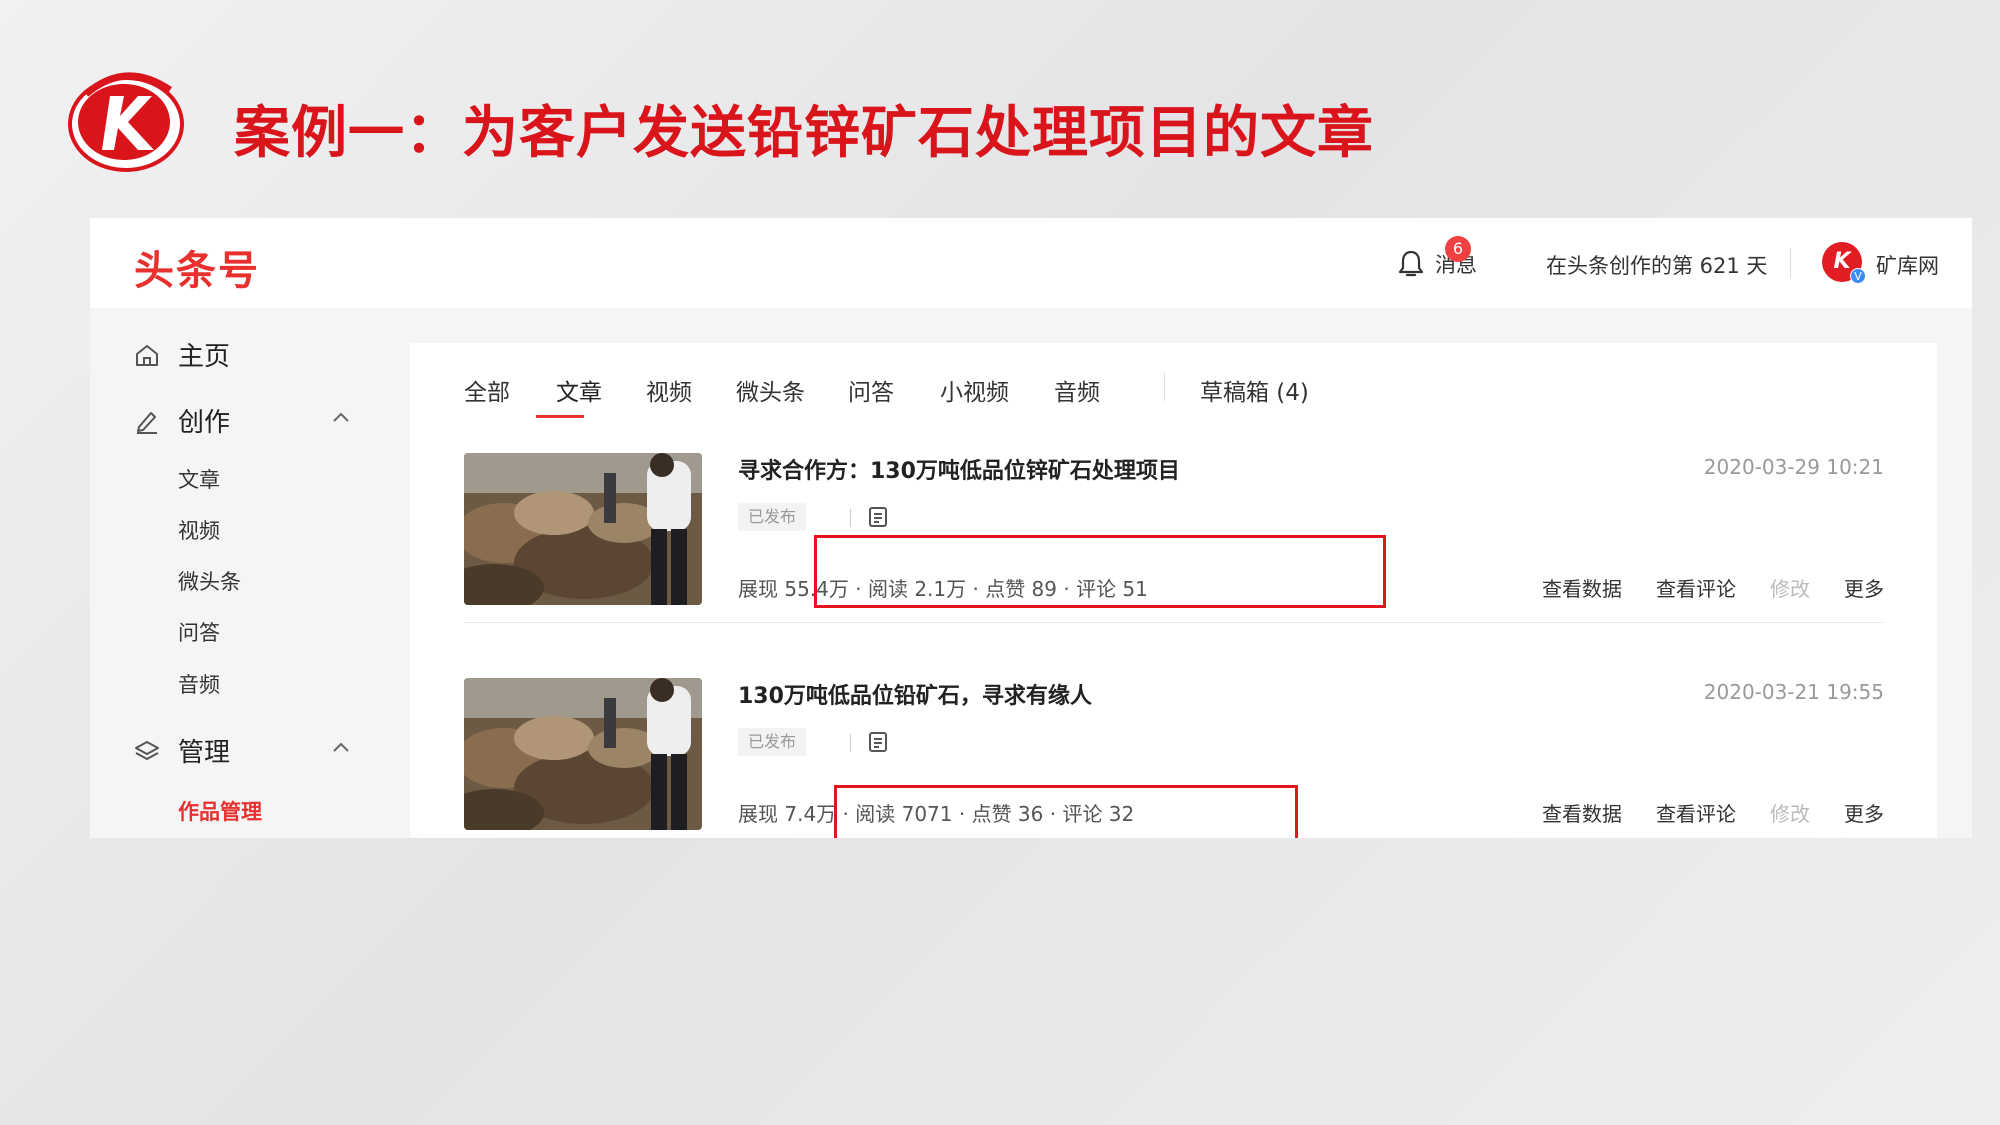  I want to click on sidebar-sub-video: 视频, so click(199, 530).